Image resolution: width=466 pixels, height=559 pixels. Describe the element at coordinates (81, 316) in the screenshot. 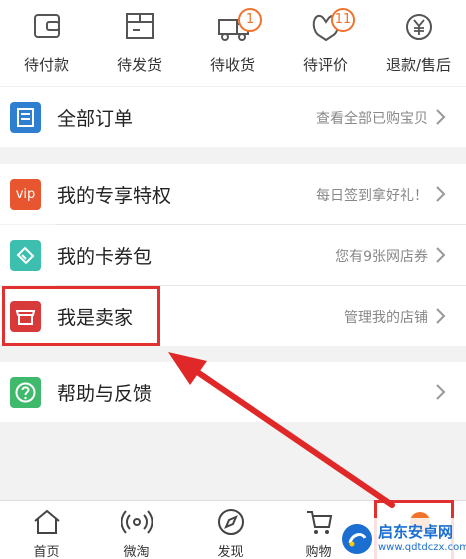

I see `annotation-highlight-box` at that location.